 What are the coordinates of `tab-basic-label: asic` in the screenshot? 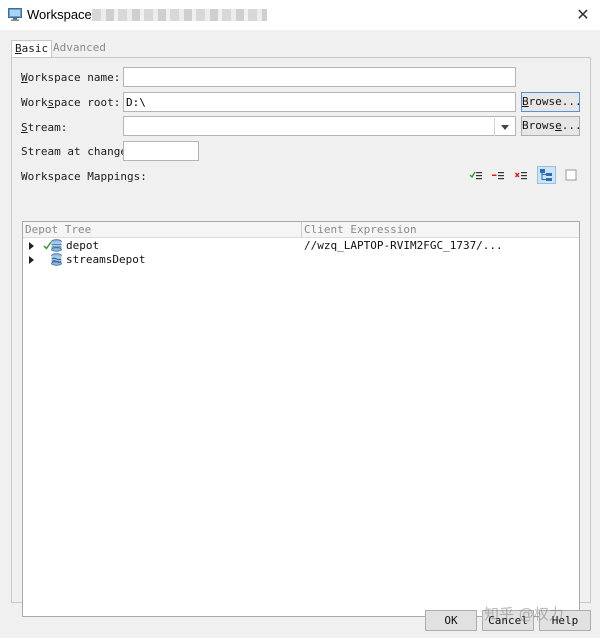 It's located at (35, 48).